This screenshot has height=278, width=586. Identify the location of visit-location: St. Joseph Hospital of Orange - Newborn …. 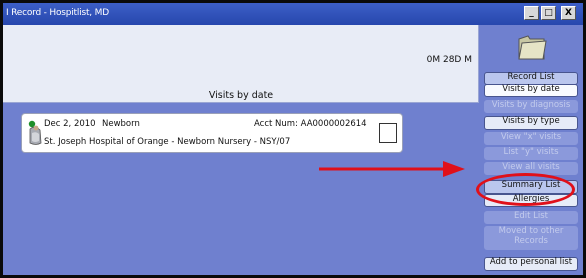
(167, 142).